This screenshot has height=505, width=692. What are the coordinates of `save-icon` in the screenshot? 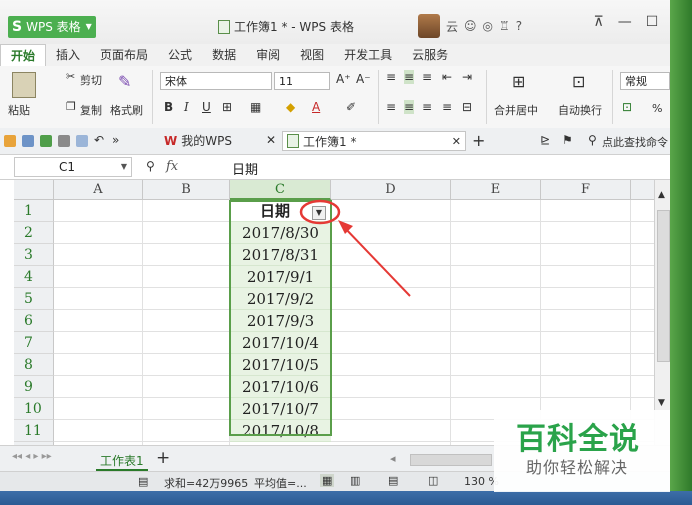 It's located at (28, 141).